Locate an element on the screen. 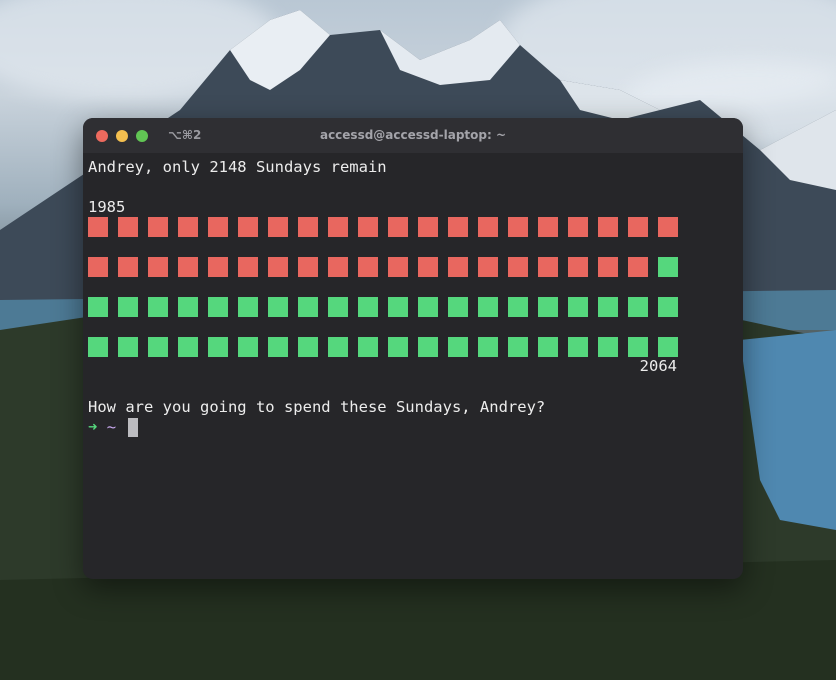 This screenshot has height=680, width=836. title-bar: ⌥⌘2 accessd@accessd-laptop: ~ is located at coordinates (413, 135).